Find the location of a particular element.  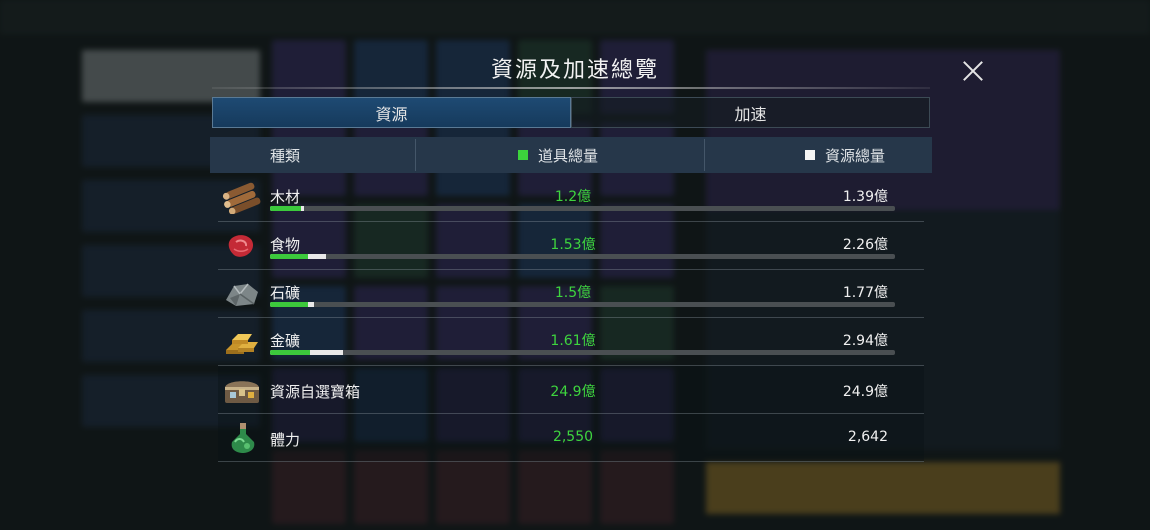

resource-name: 金礦 is located at coordinates (285, 341).